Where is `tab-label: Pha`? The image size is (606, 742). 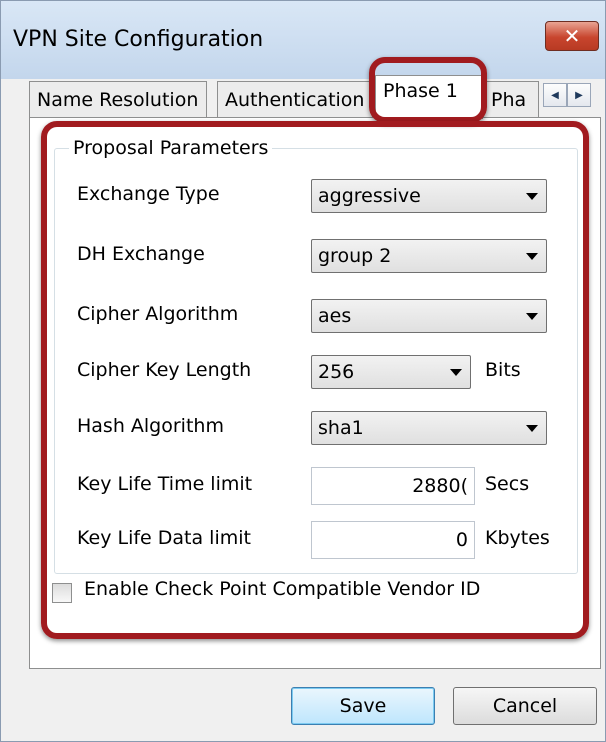 tab-label: Pha is located at coordinates (509, 100).